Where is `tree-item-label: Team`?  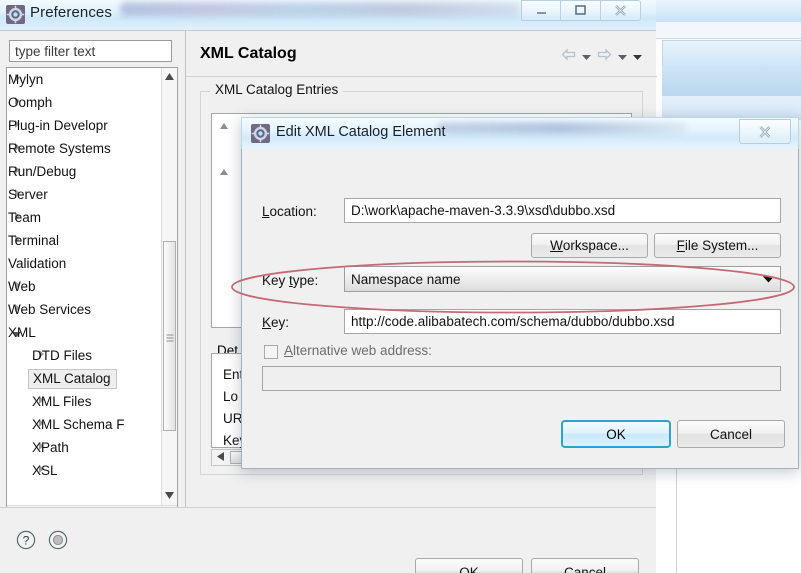
tree-item-label: Team is located at coordinates (25, 217).